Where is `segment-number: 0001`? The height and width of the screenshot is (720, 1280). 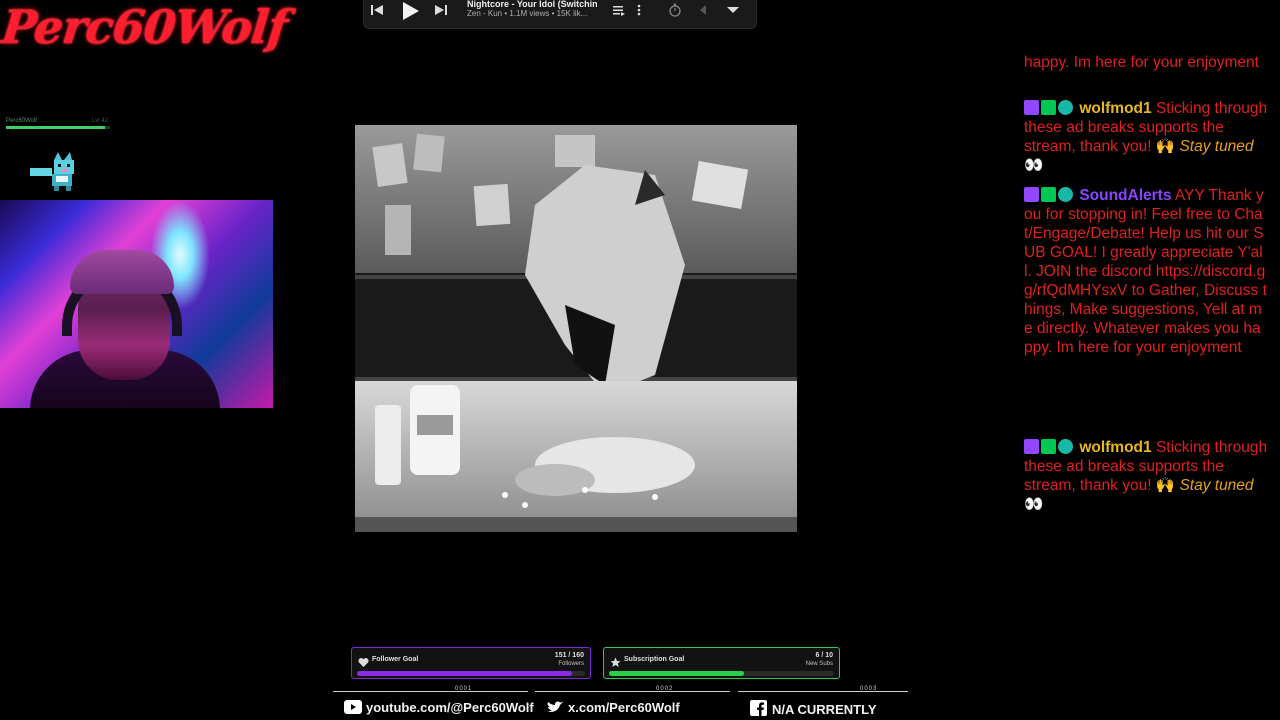 segment-number: 0001 is located at coordinates (464, 689).